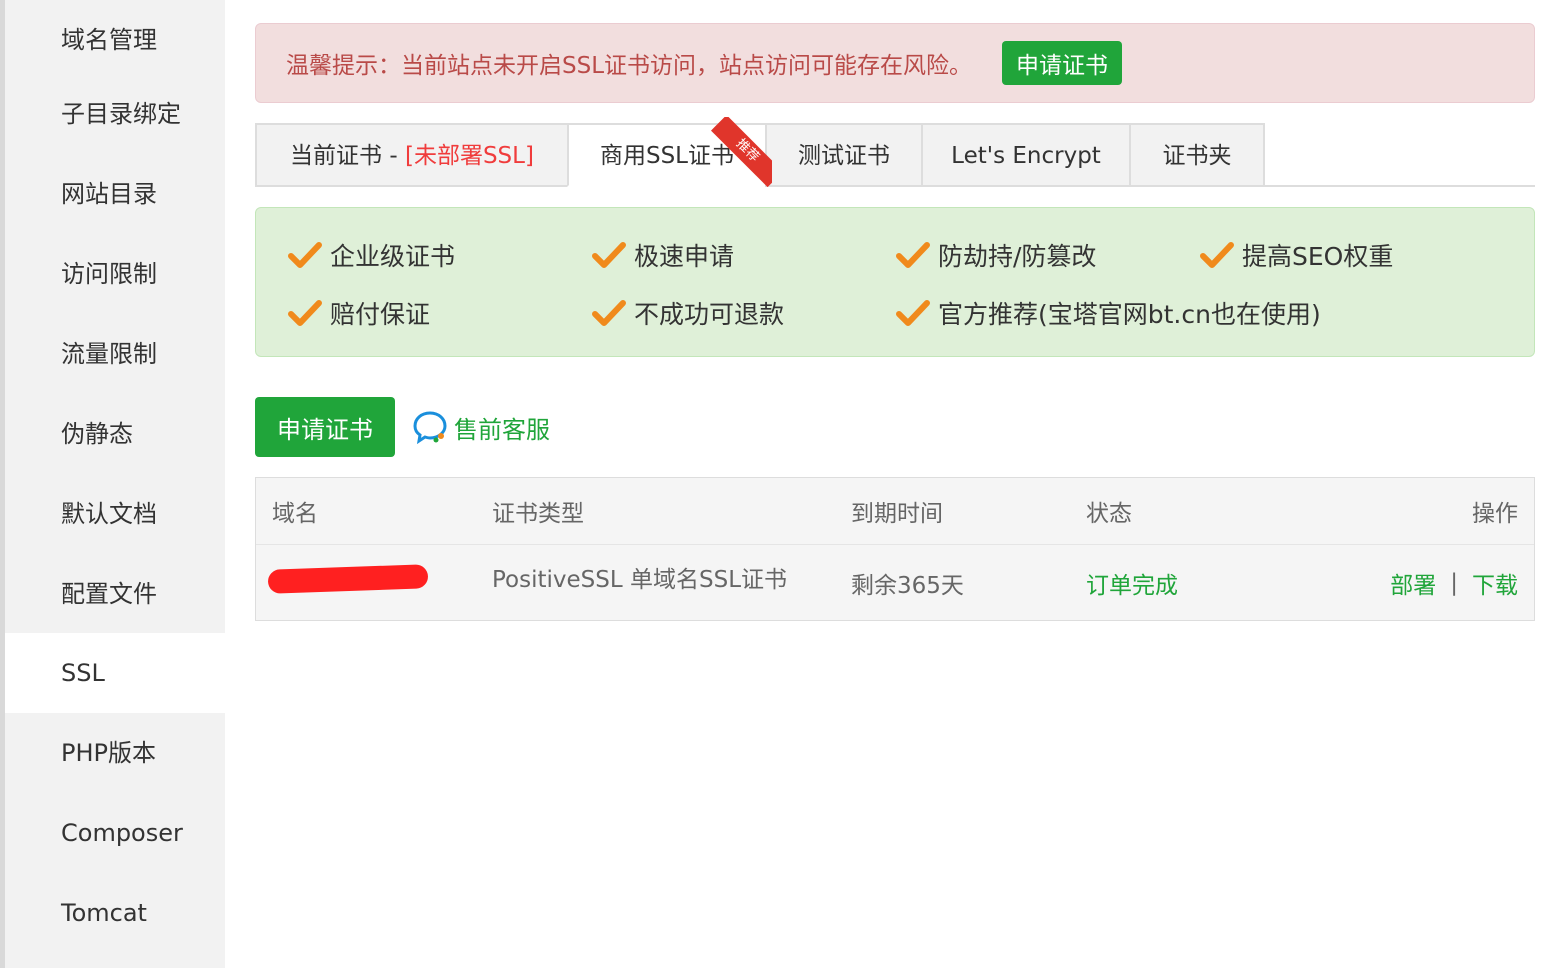  What do you see at coordinates (1026, 155) in the screenshot?
I see `tab-lets-encrypt: Let's Encrypt` at bounding box center [1026, 155].